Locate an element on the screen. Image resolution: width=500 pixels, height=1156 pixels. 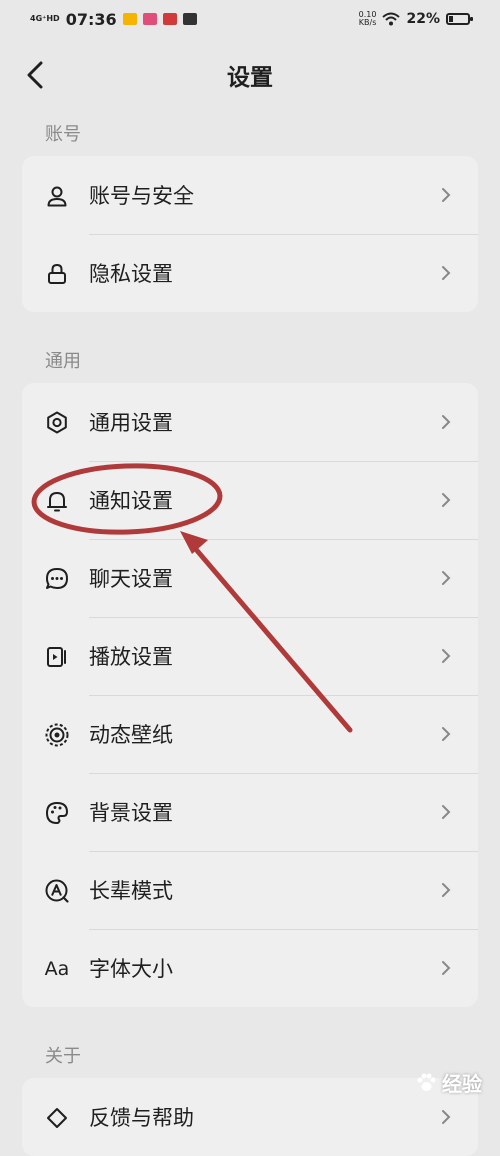
font-size-icon-text: Aa is located at coordinates (57, 969).